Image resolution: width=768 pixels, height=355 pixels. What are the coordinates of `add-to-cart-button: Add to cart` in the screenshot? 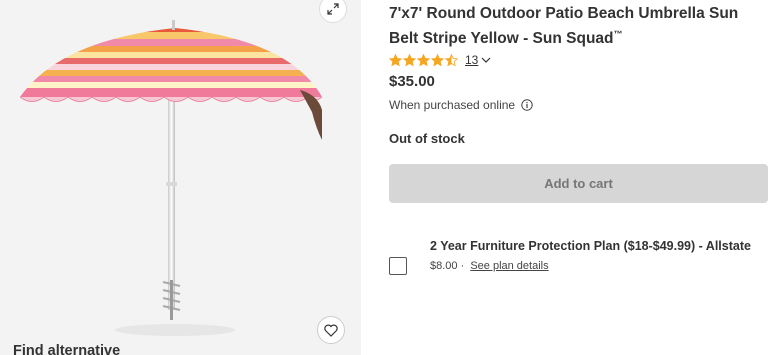 It's located at (578, 183).